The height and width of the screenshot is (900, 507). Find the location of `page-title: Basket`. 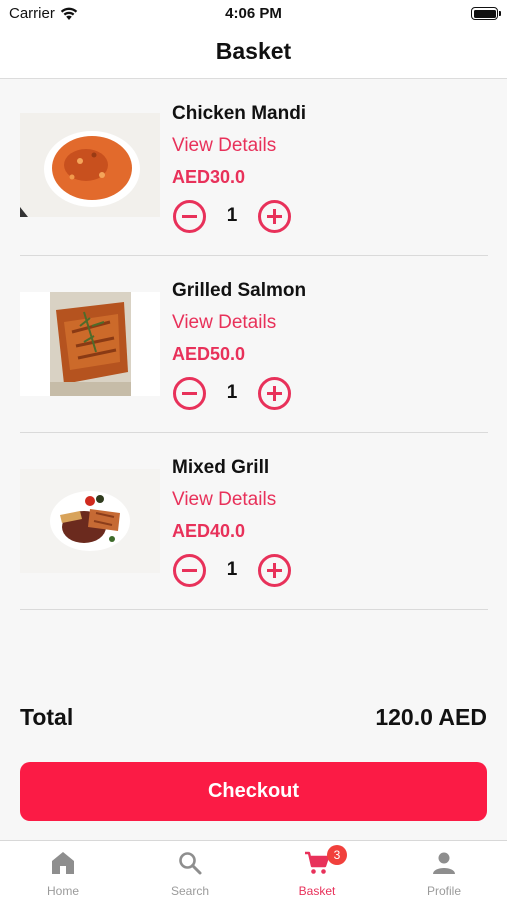

page-title: Basket is located at coordinates (253, 51).